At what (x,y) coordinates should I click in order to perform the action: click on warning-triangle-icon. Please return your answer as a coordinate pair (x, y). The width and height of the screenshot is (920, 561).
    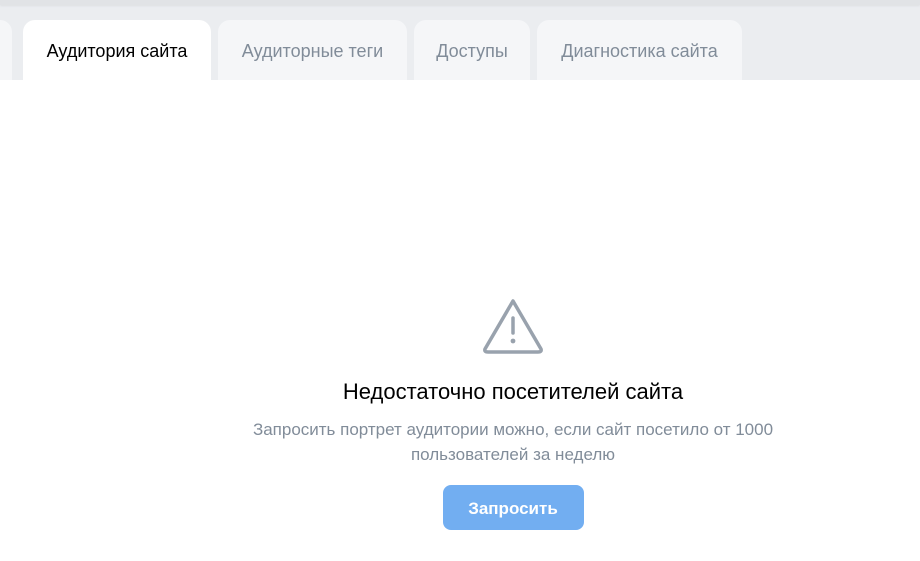
    Looking at the image, I should click on (513, 326).